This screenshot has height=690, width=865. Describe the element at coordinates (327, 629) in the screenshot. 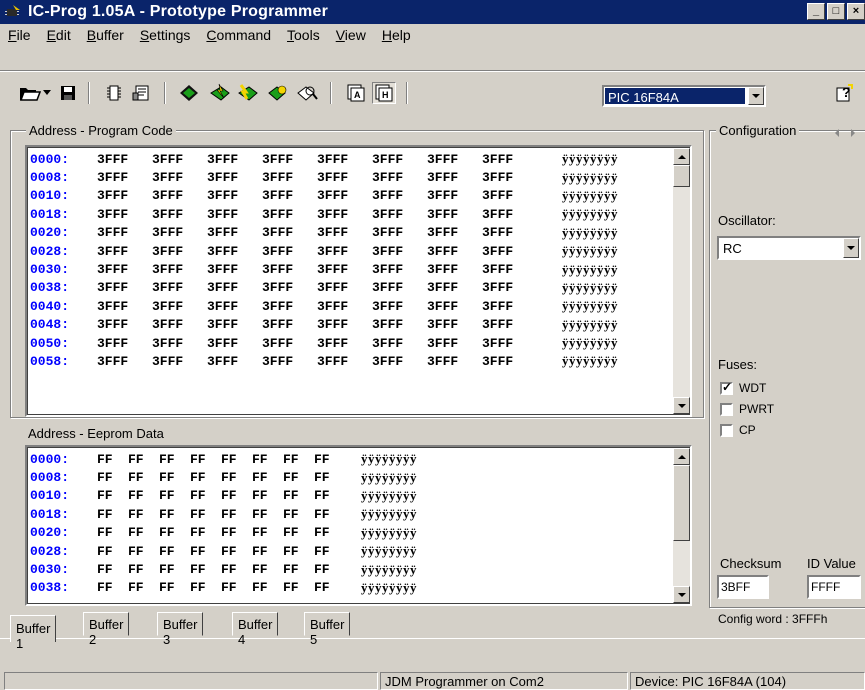

I see `tab-buffer-5: Buffer 5` at that location.